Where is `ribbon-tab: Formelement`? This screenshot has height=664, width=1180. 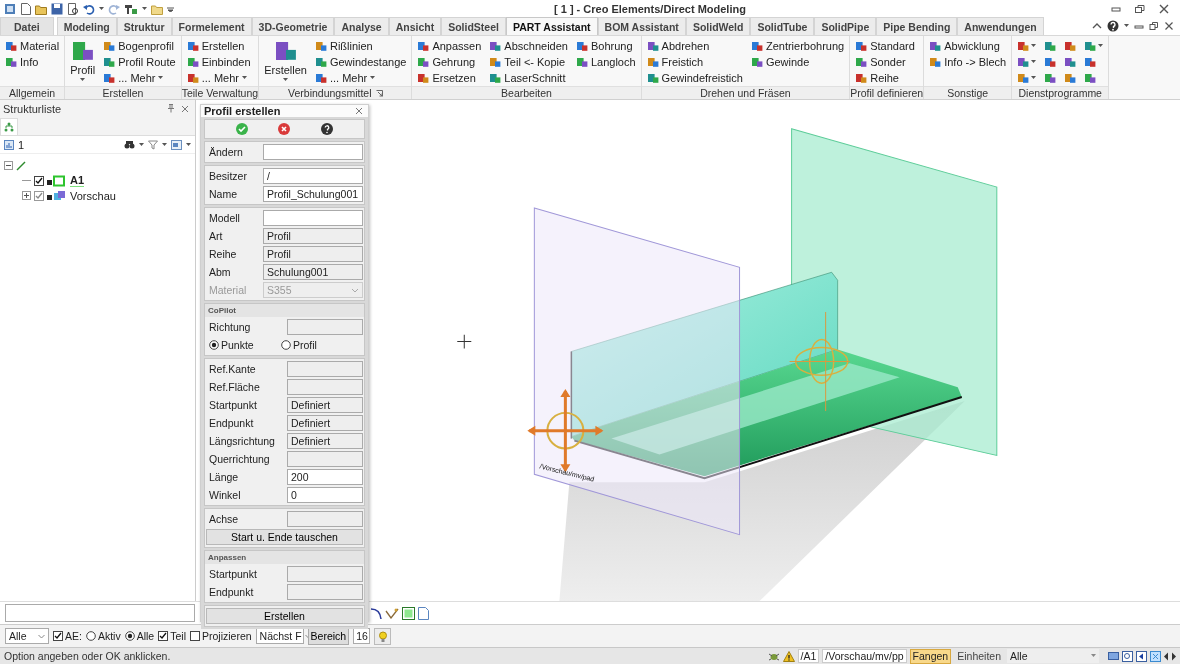
ribbon-tab: Formelement is located at coordinates (211, 26).